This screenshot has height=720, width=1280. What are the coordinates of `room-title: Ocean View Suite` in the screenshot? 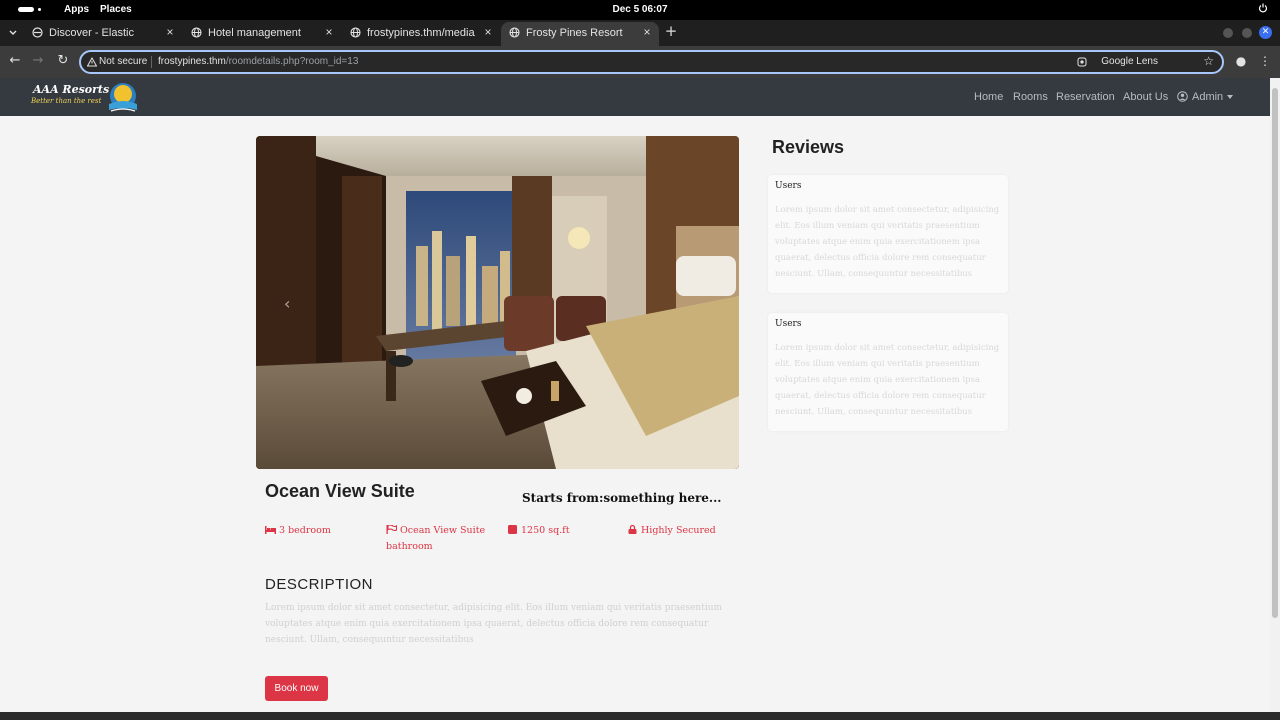 It's located at (340, 491).